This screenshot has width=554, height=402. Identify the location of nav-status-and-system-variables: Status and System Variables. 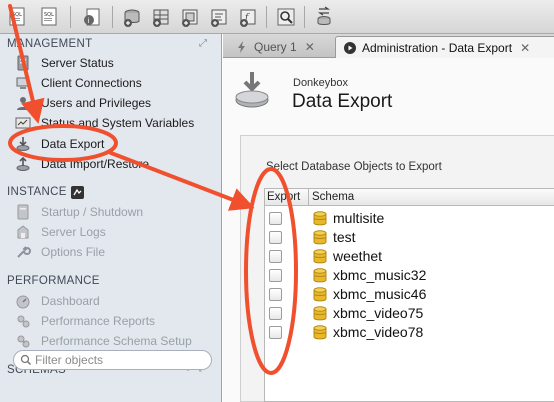
(114, 122).